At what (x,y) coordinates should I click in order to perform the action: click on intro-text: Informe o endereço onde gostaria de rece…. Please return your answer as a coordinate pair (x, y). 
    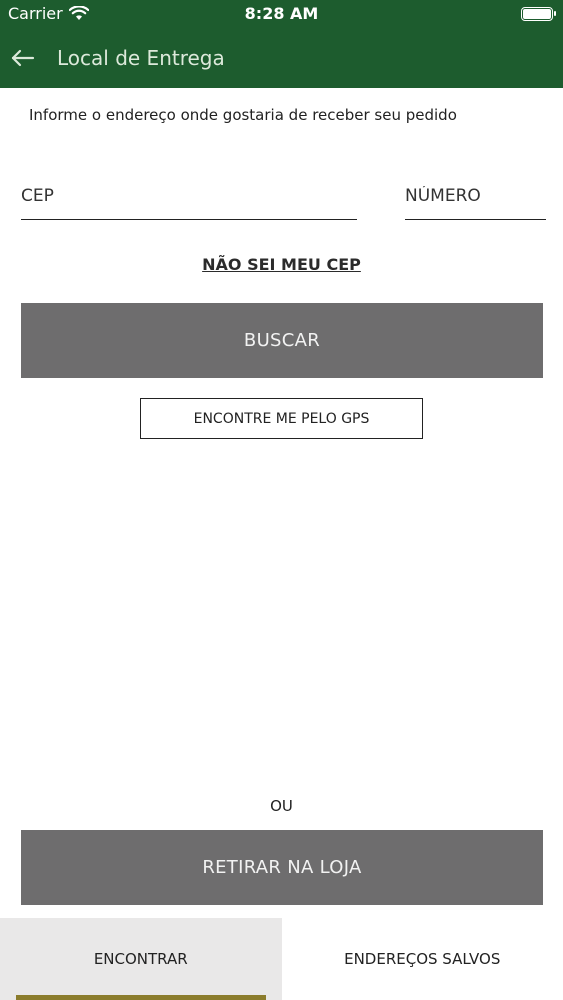
    Looking at the image, I should click on (243, 115).